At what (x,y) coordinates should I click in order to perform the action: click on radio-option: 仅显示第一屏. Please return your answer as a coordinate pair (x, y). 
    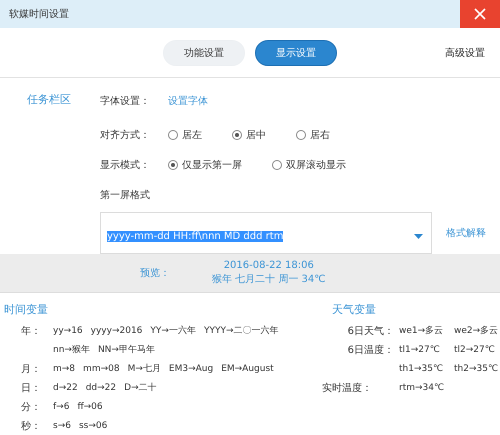
    Looking at the image, I should click on (205, 165).